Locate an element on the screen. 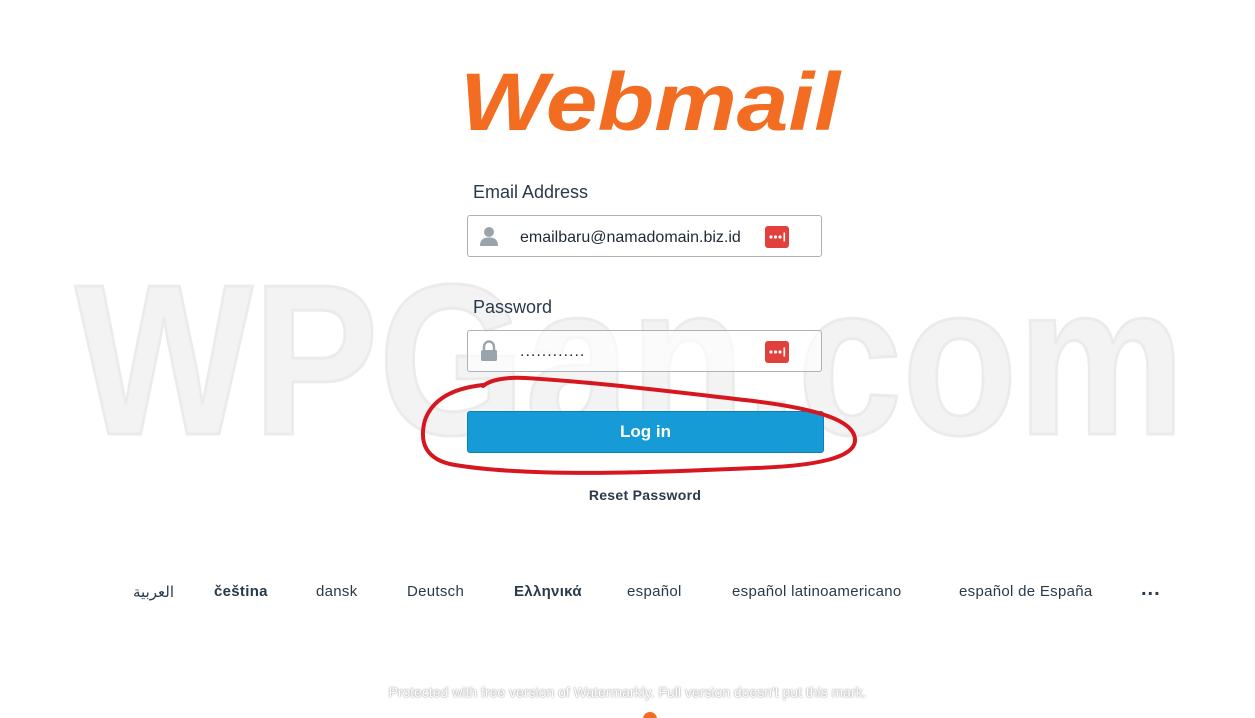 Image resolution: width=1255 pixels, height=718 pixels. reset-password-link: Reset Password is located at coordinates (645, 495).